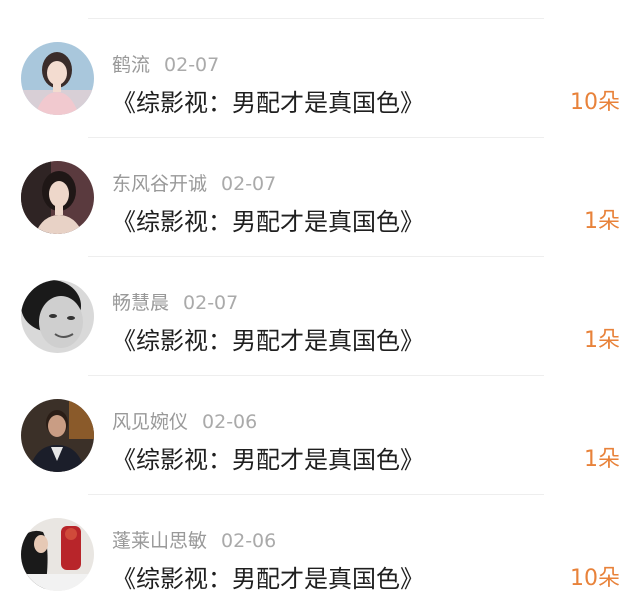 Image resolution: width=640 pixels, height=608 pixels. I want to click on comment-meta: 东风谷开诚 02-07, so click(194, 184).